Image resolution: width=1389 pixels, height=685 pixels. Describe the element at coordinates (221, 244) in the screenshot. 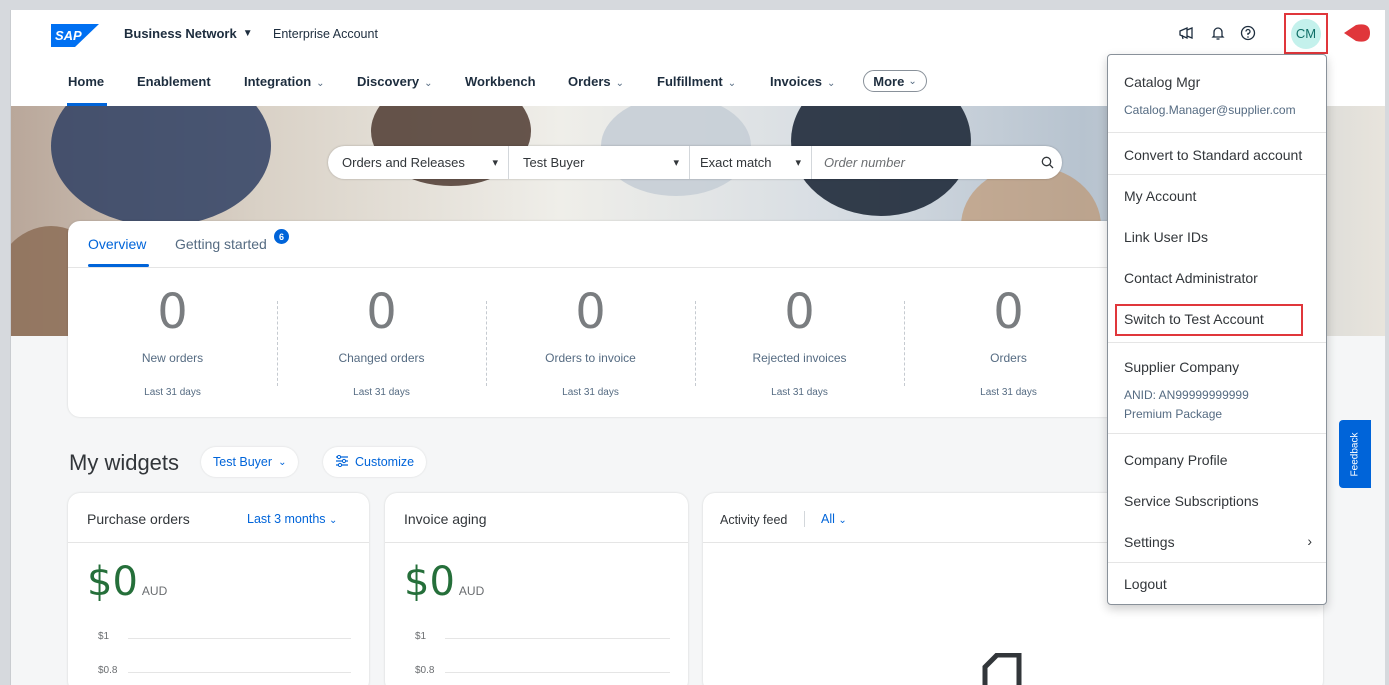

I see `tab-getting-started: Getting started` at that location.